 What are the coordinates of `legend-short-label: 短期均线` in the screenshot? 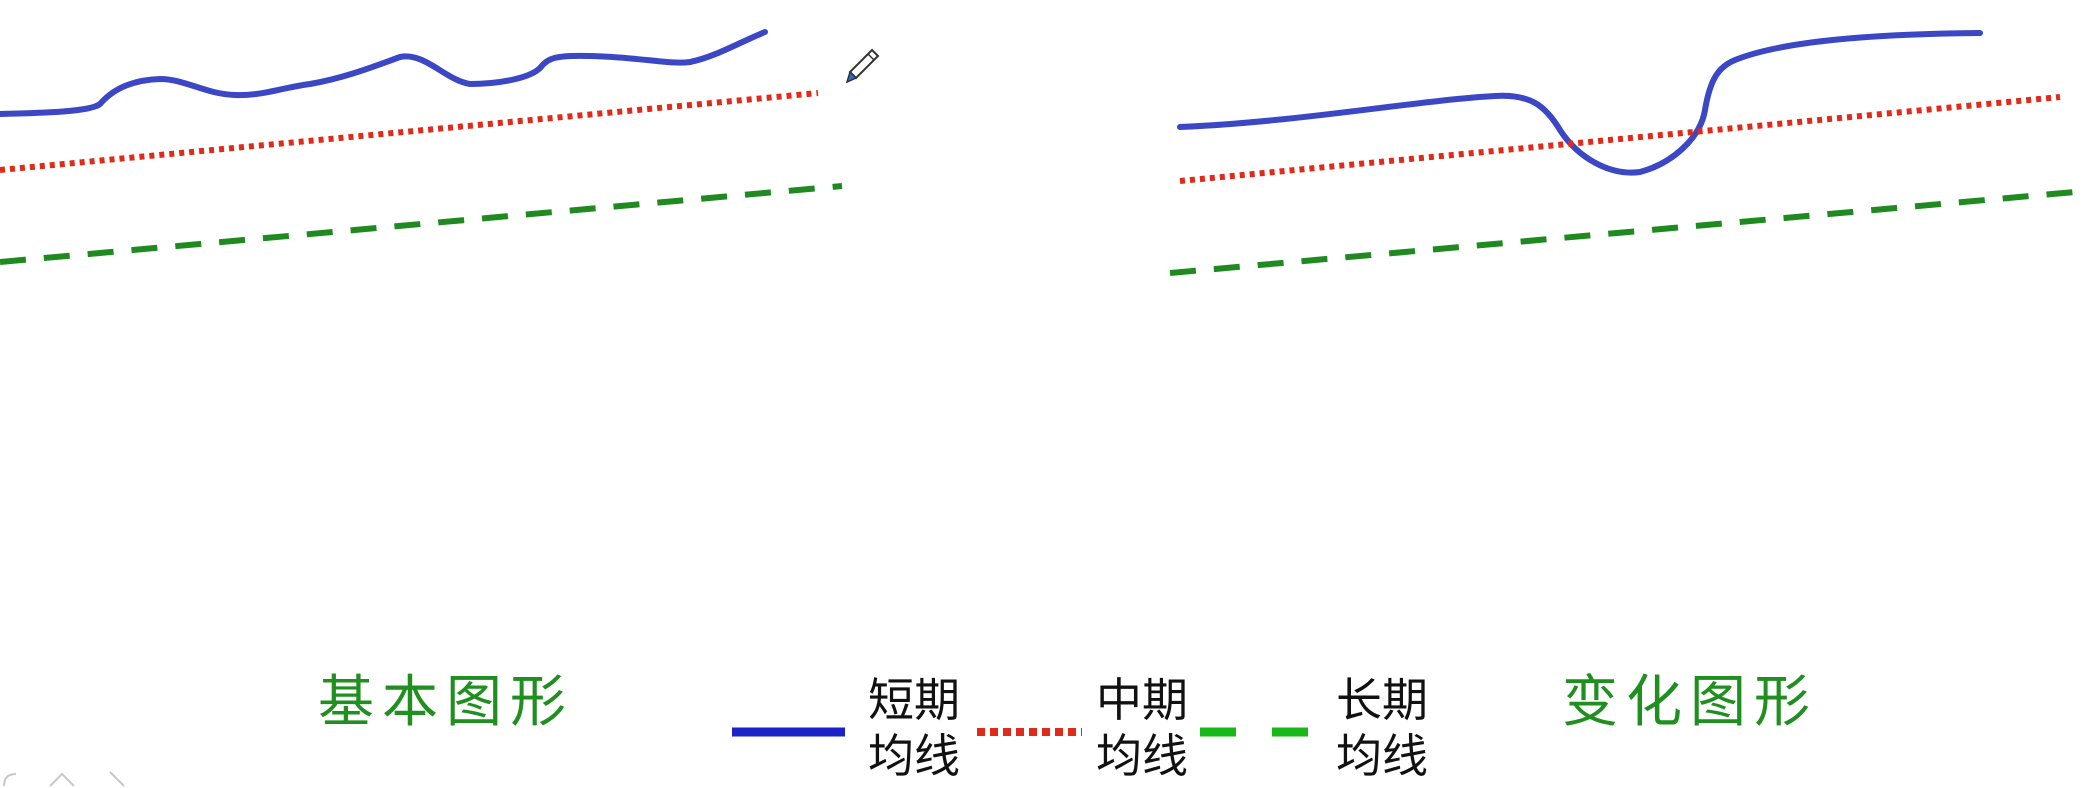 It's located at (914, 728).